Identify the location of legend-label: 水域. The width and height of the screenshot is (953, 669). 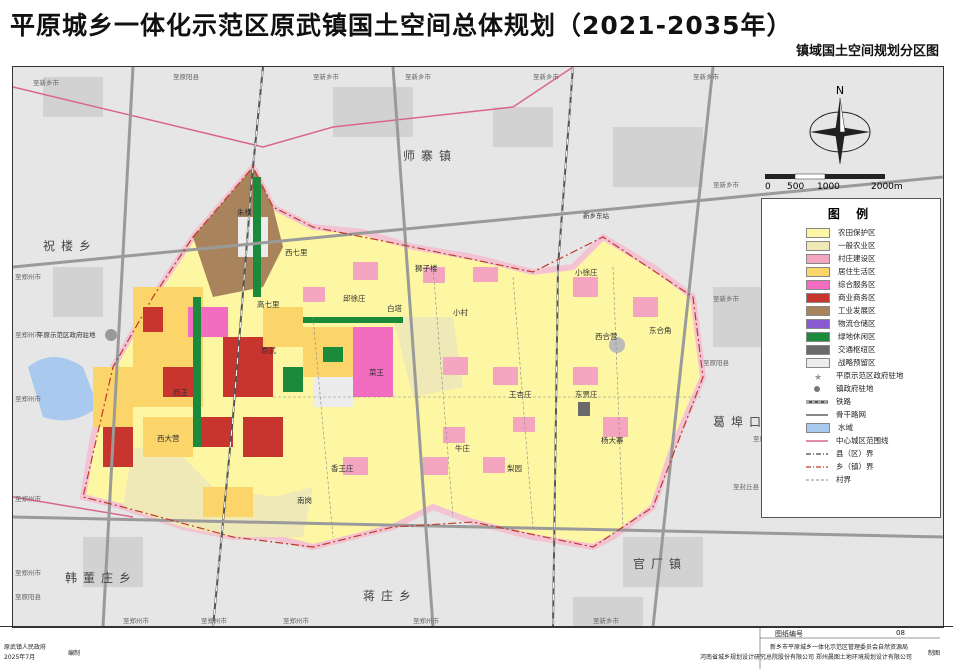
(845, 427).